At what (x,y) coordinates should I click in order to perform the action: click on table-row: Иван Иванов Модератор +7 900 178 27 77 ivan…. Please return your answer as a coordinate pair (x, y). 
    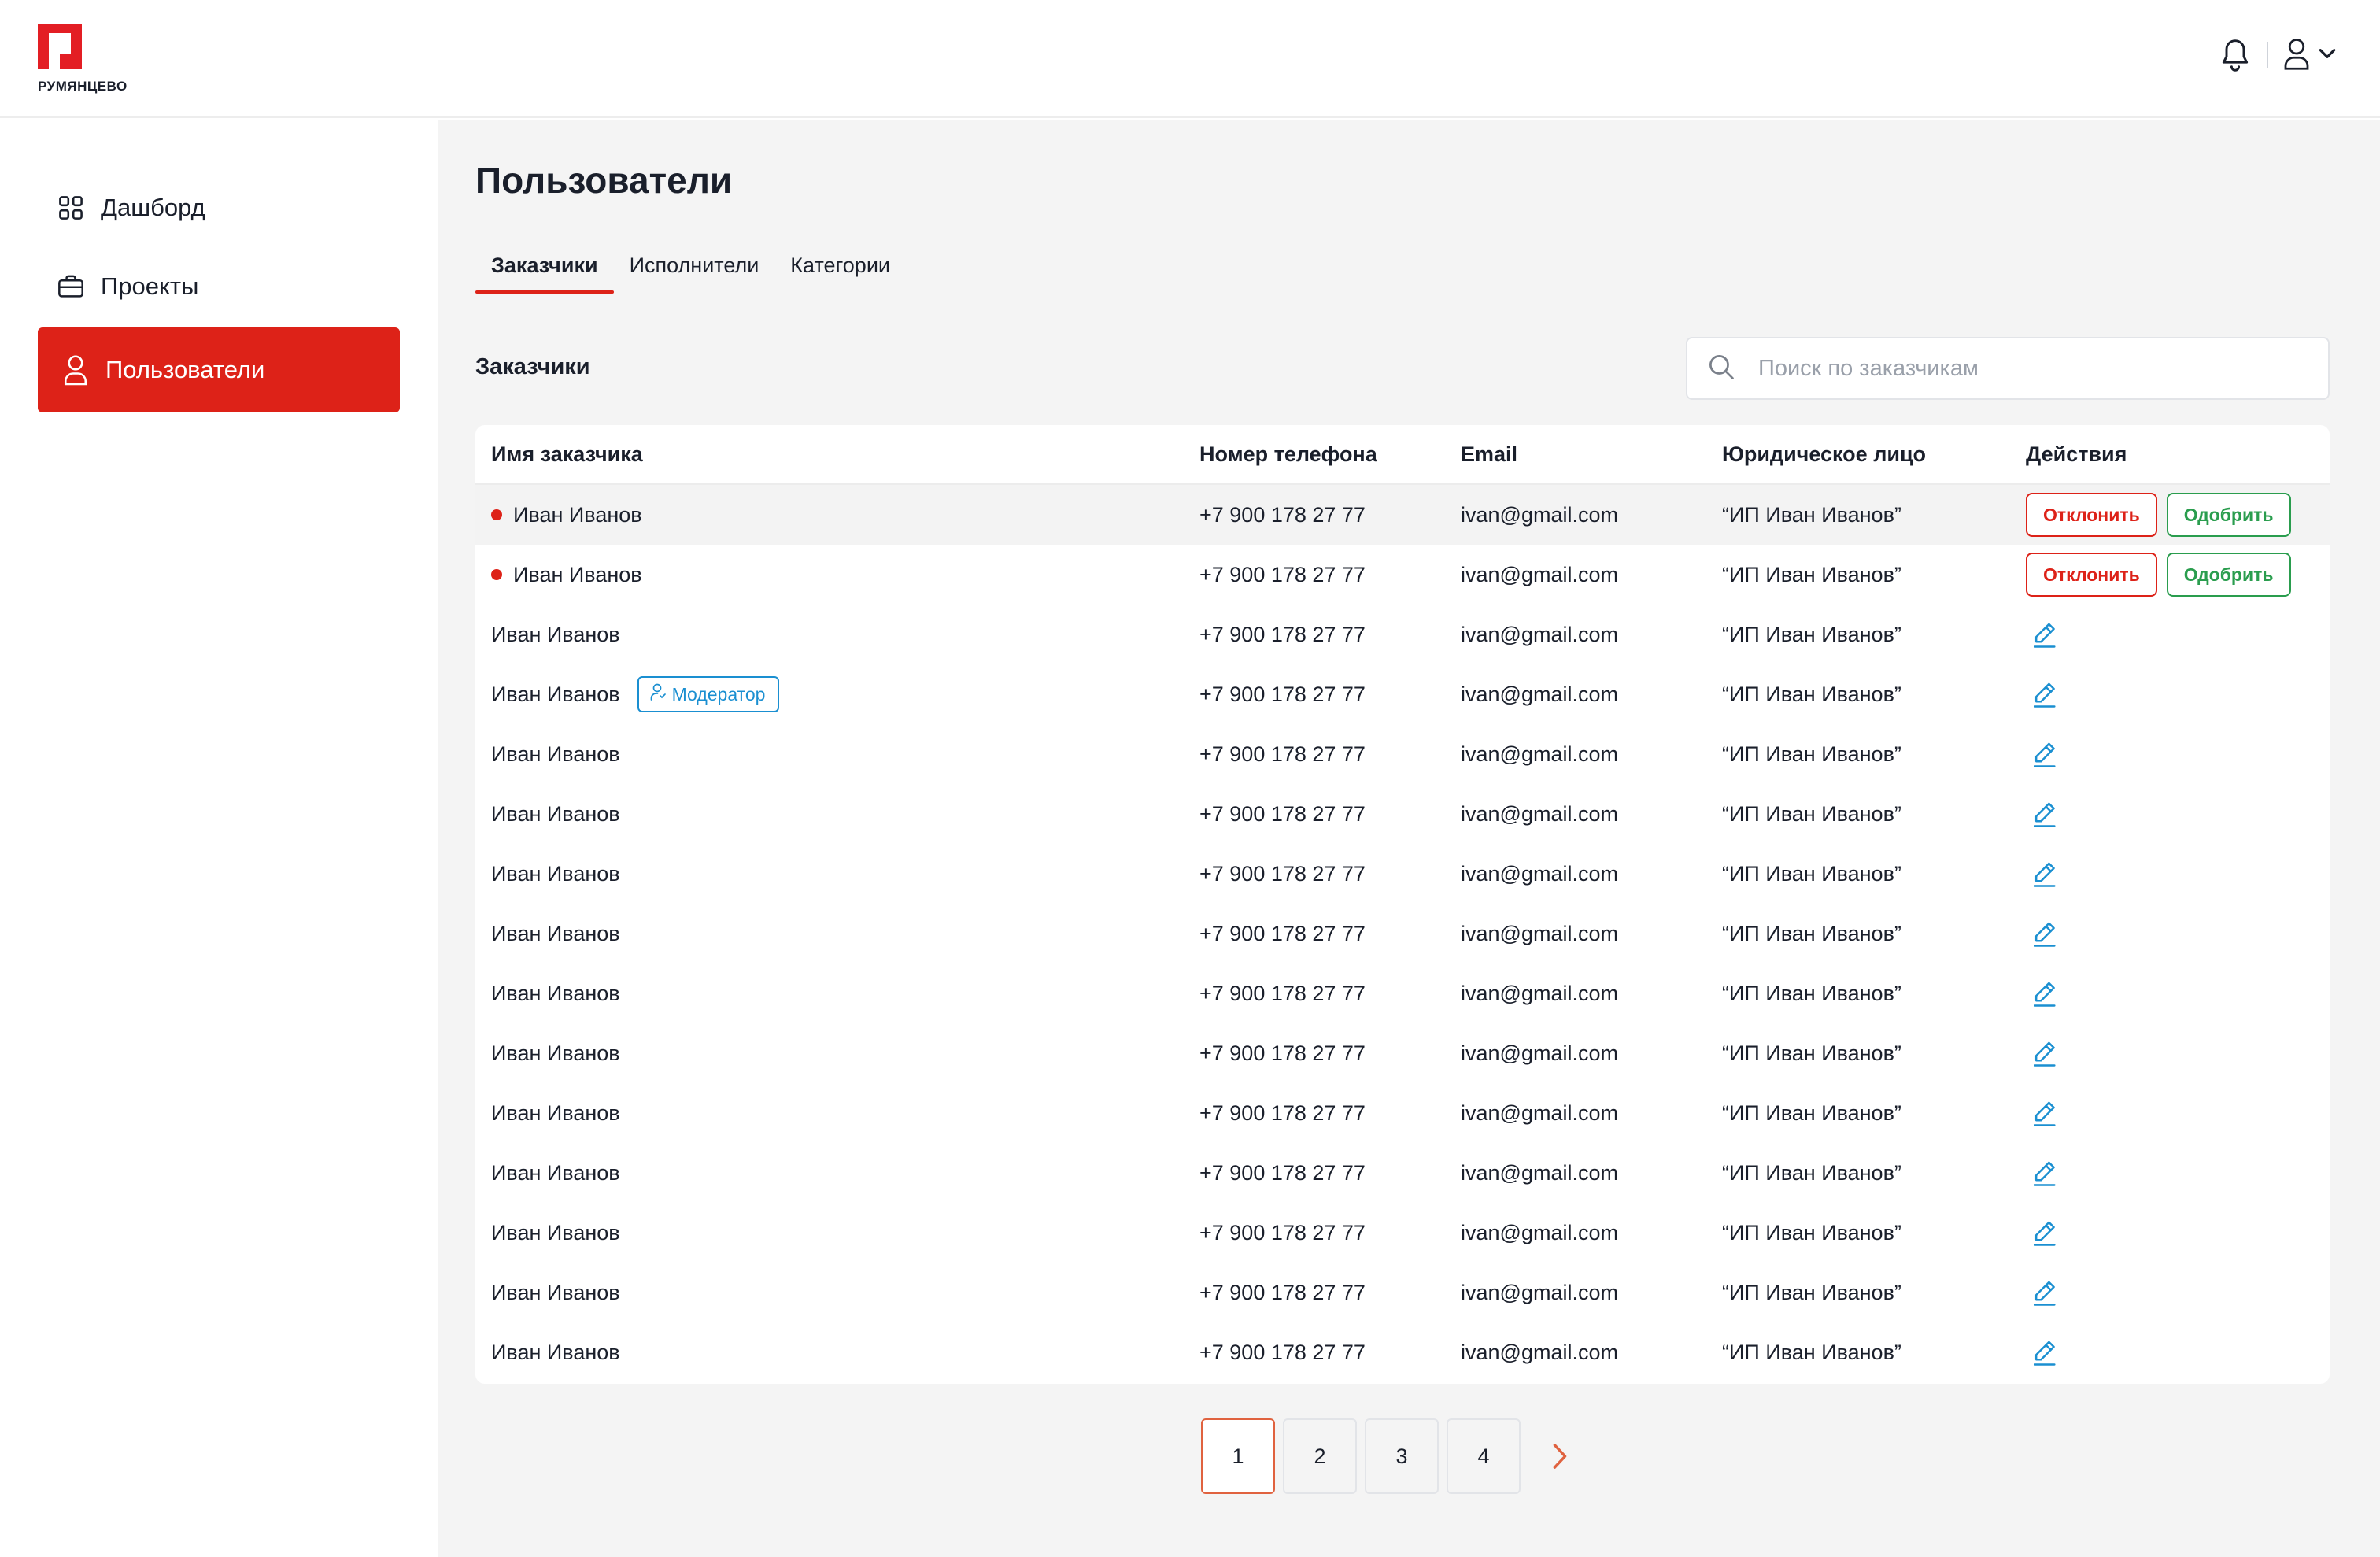
    Looking at the image, I should click on (1402, 694).